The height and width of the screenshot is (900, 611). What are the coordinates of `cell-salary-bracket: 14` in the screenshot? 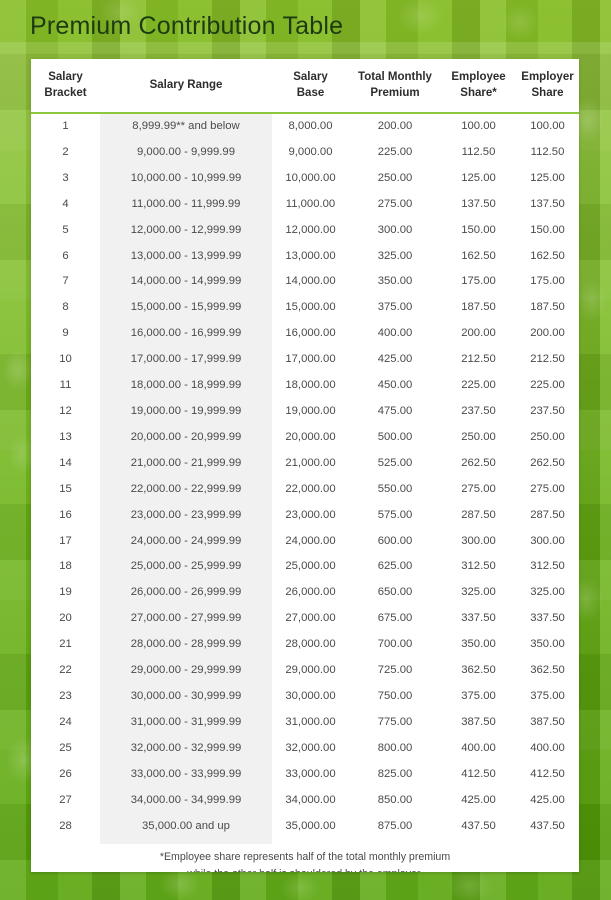 It's located at (65, 462).